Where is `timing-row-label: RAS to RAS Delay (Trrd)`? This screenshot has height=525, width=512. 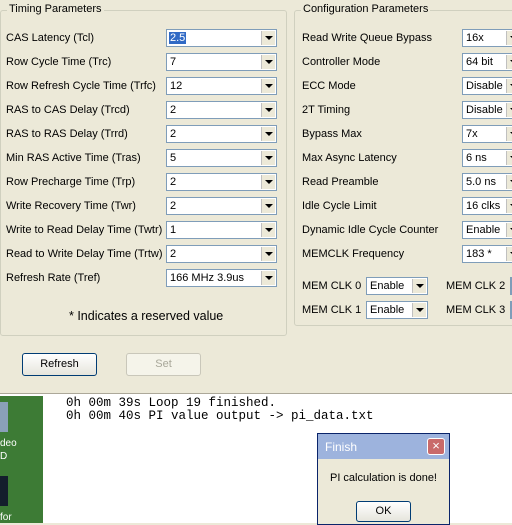
timing-row-label: RAS to RAS Delay (Trrd) is located at coordinates (67, 134).